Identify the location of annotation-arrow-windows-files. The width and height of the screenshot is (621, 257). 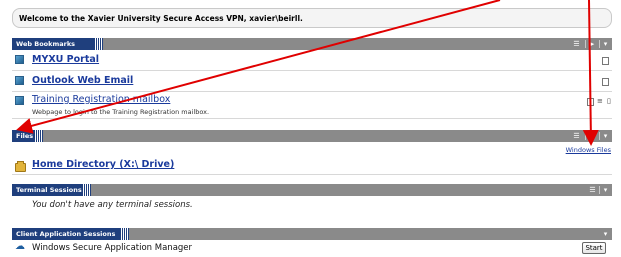
(590, 73).